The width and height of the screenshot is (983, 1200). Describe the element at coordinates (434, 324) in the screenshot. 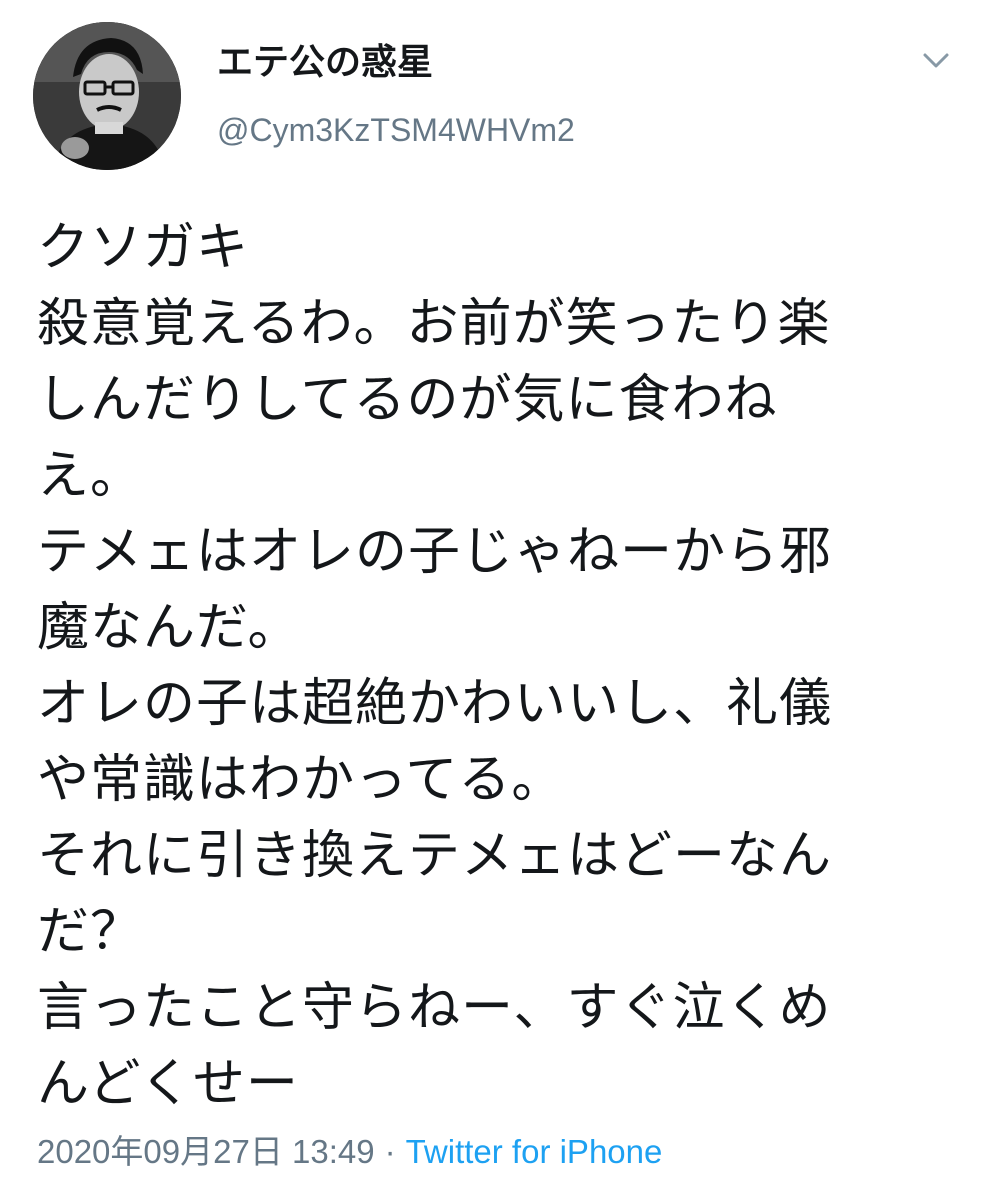

I see `tweet-line: 殺意覚えるわ。お前が笑ったり楽` at that location.